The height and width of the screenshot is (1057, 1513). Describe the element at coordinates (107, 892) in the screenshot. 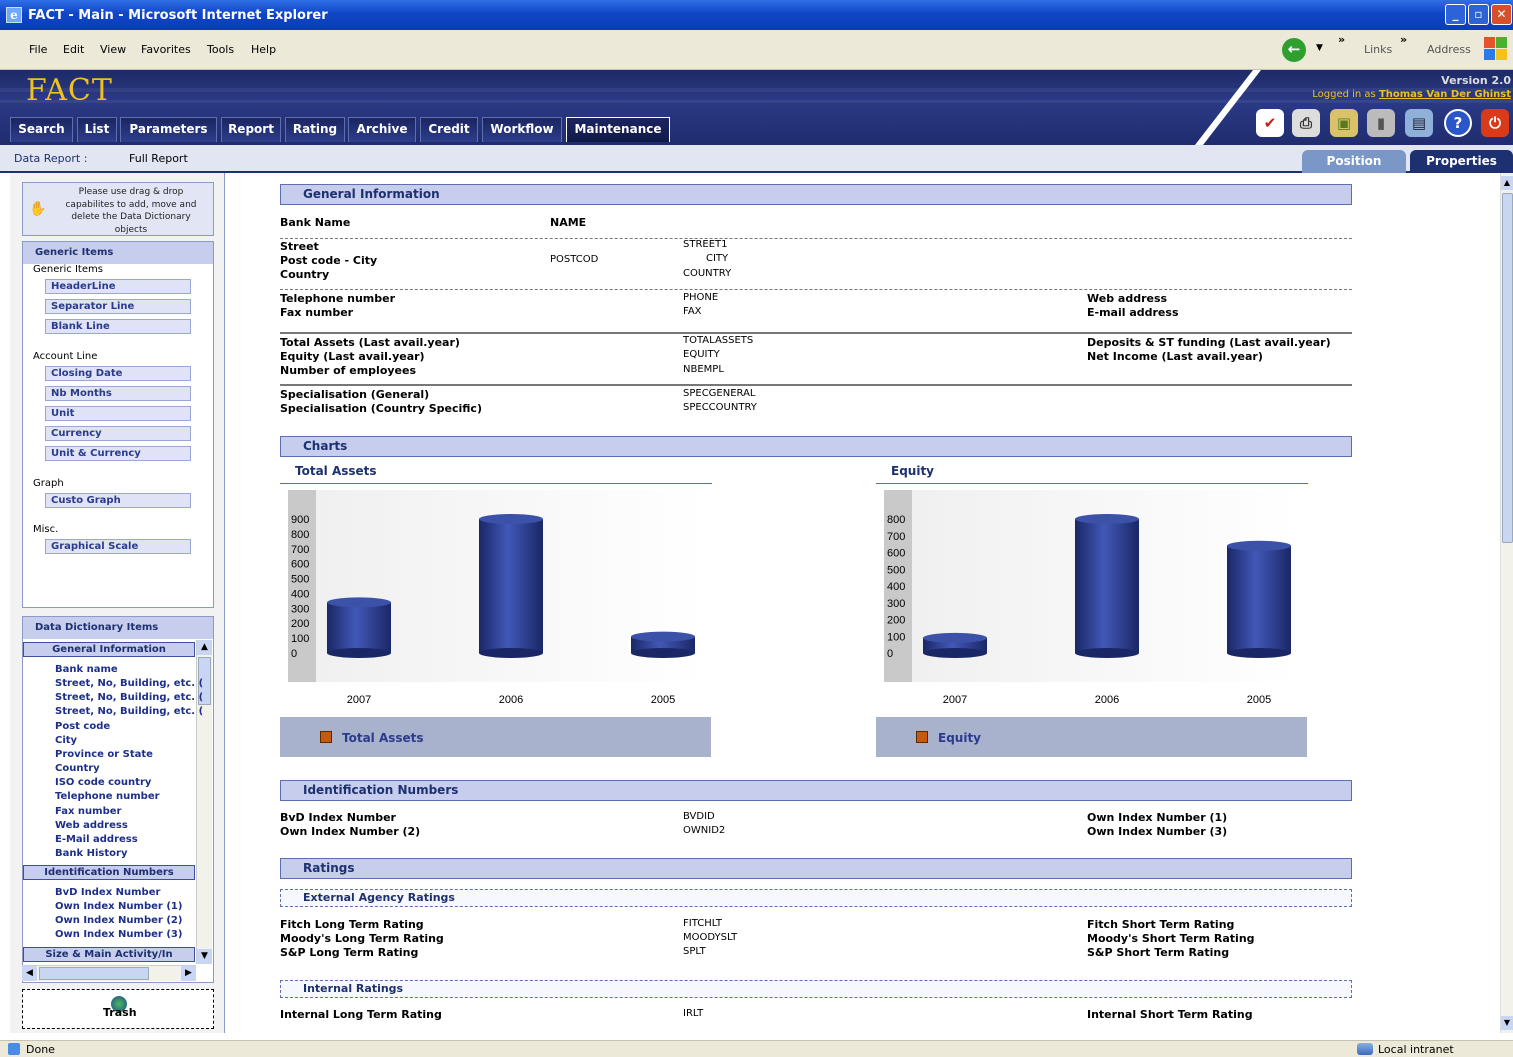

I see `dd-item-identification: BvD Index Number` at that location.